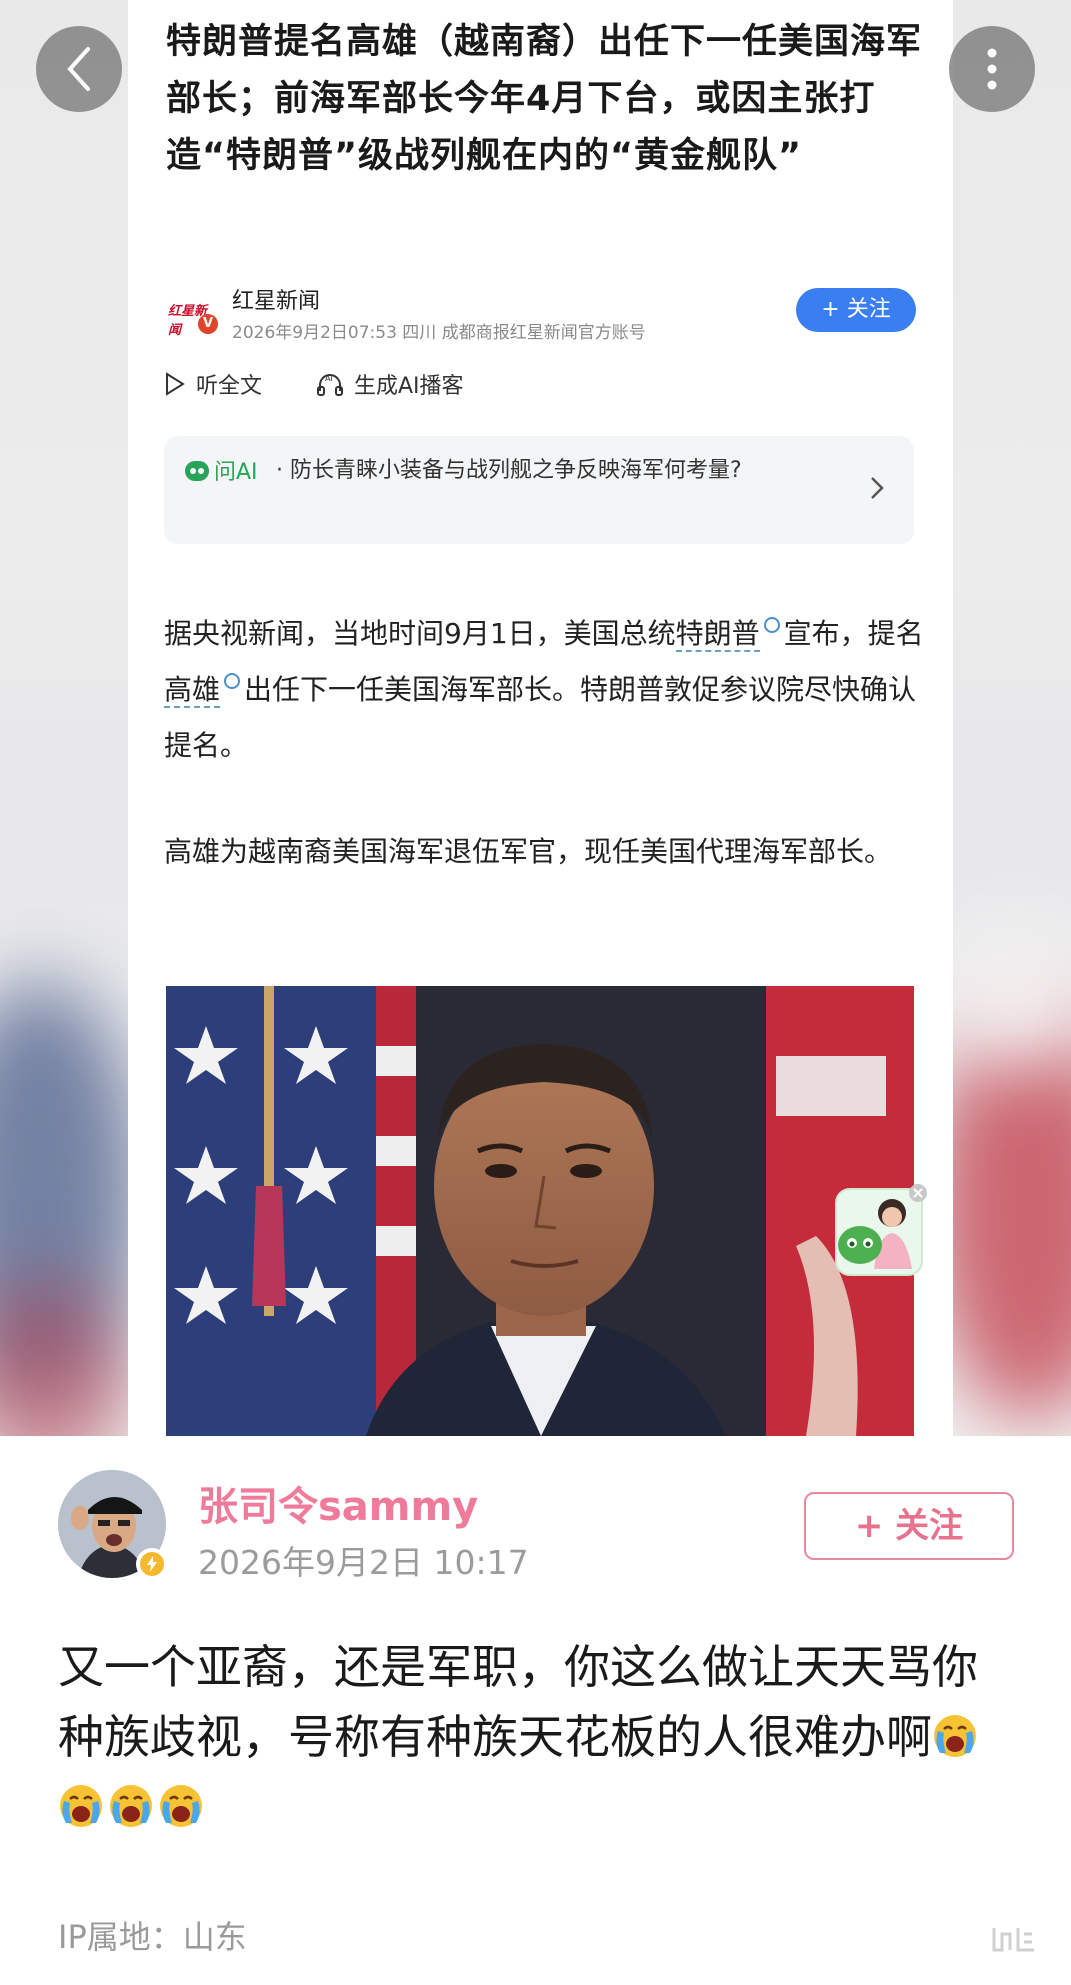 Image resolution: width=1071 pixels, height=1985 pixels. Describe the element at coordinates (329, 378) in the screenshot. I see `svg-text: AI` at that location.